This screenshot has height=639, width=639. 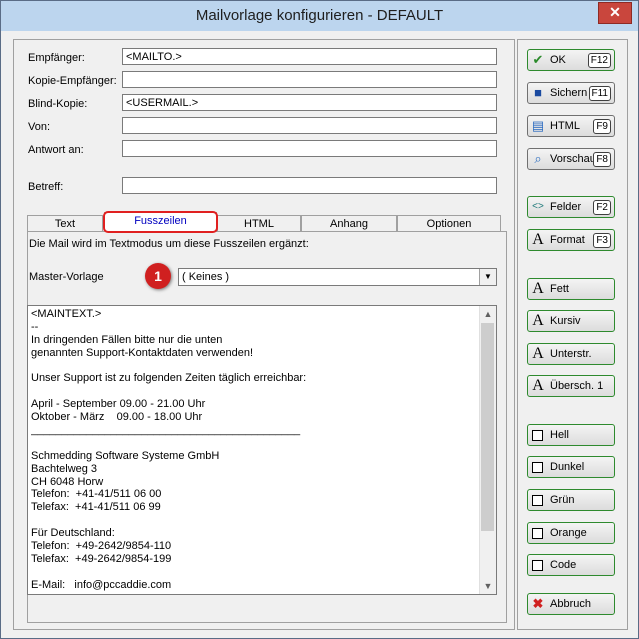 What do you see at coordinates (309, 79) in the screenshot?
I see `cc-field` at bounding box center [309, 79].